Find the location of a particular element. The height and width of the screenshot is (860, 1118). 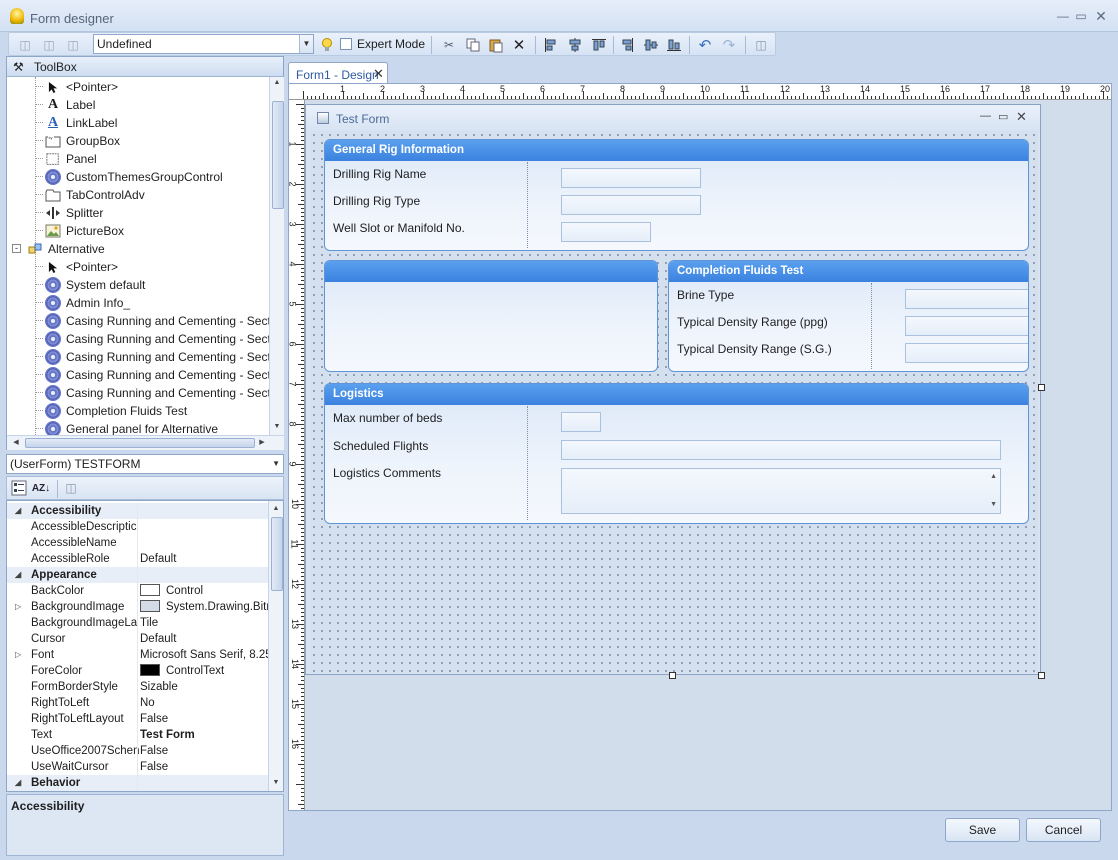

toolbox-hscroll: ◀ ▶ is located at coordinates (145, 442).